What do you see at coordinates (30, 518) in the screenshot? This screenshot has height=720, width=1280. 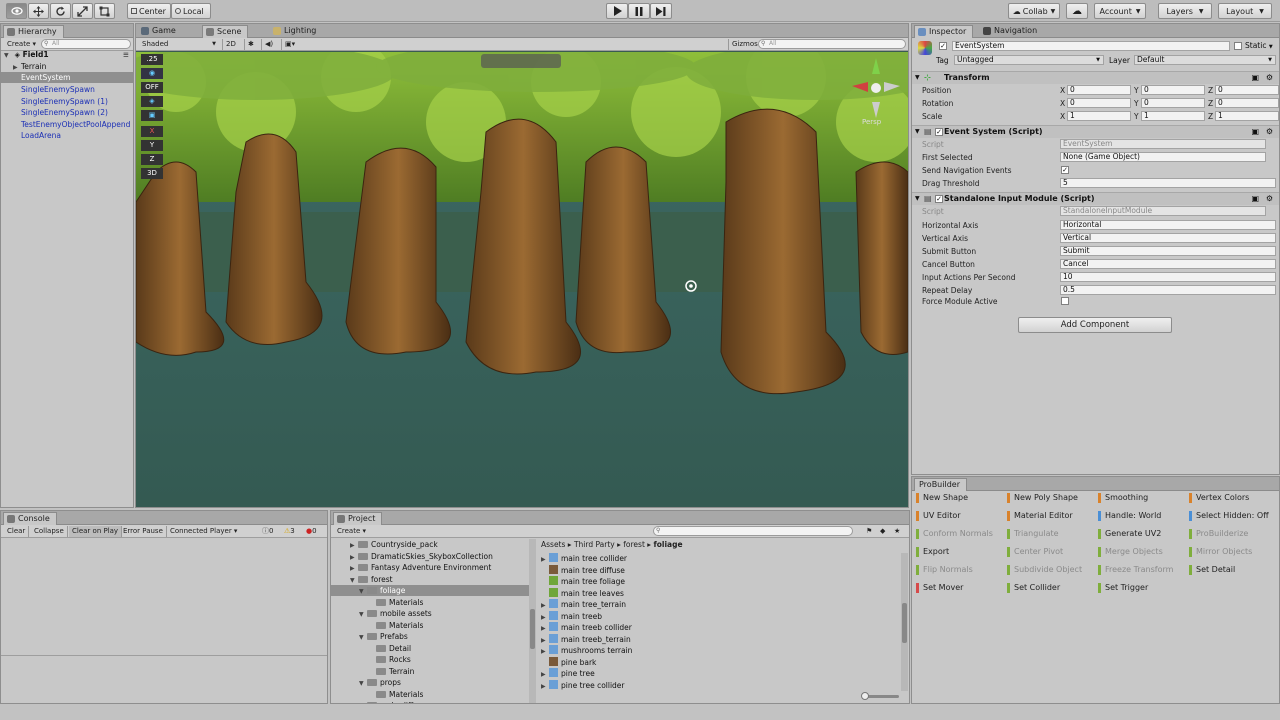 I see `tab-console: Console` at bounding box center [30, 518].